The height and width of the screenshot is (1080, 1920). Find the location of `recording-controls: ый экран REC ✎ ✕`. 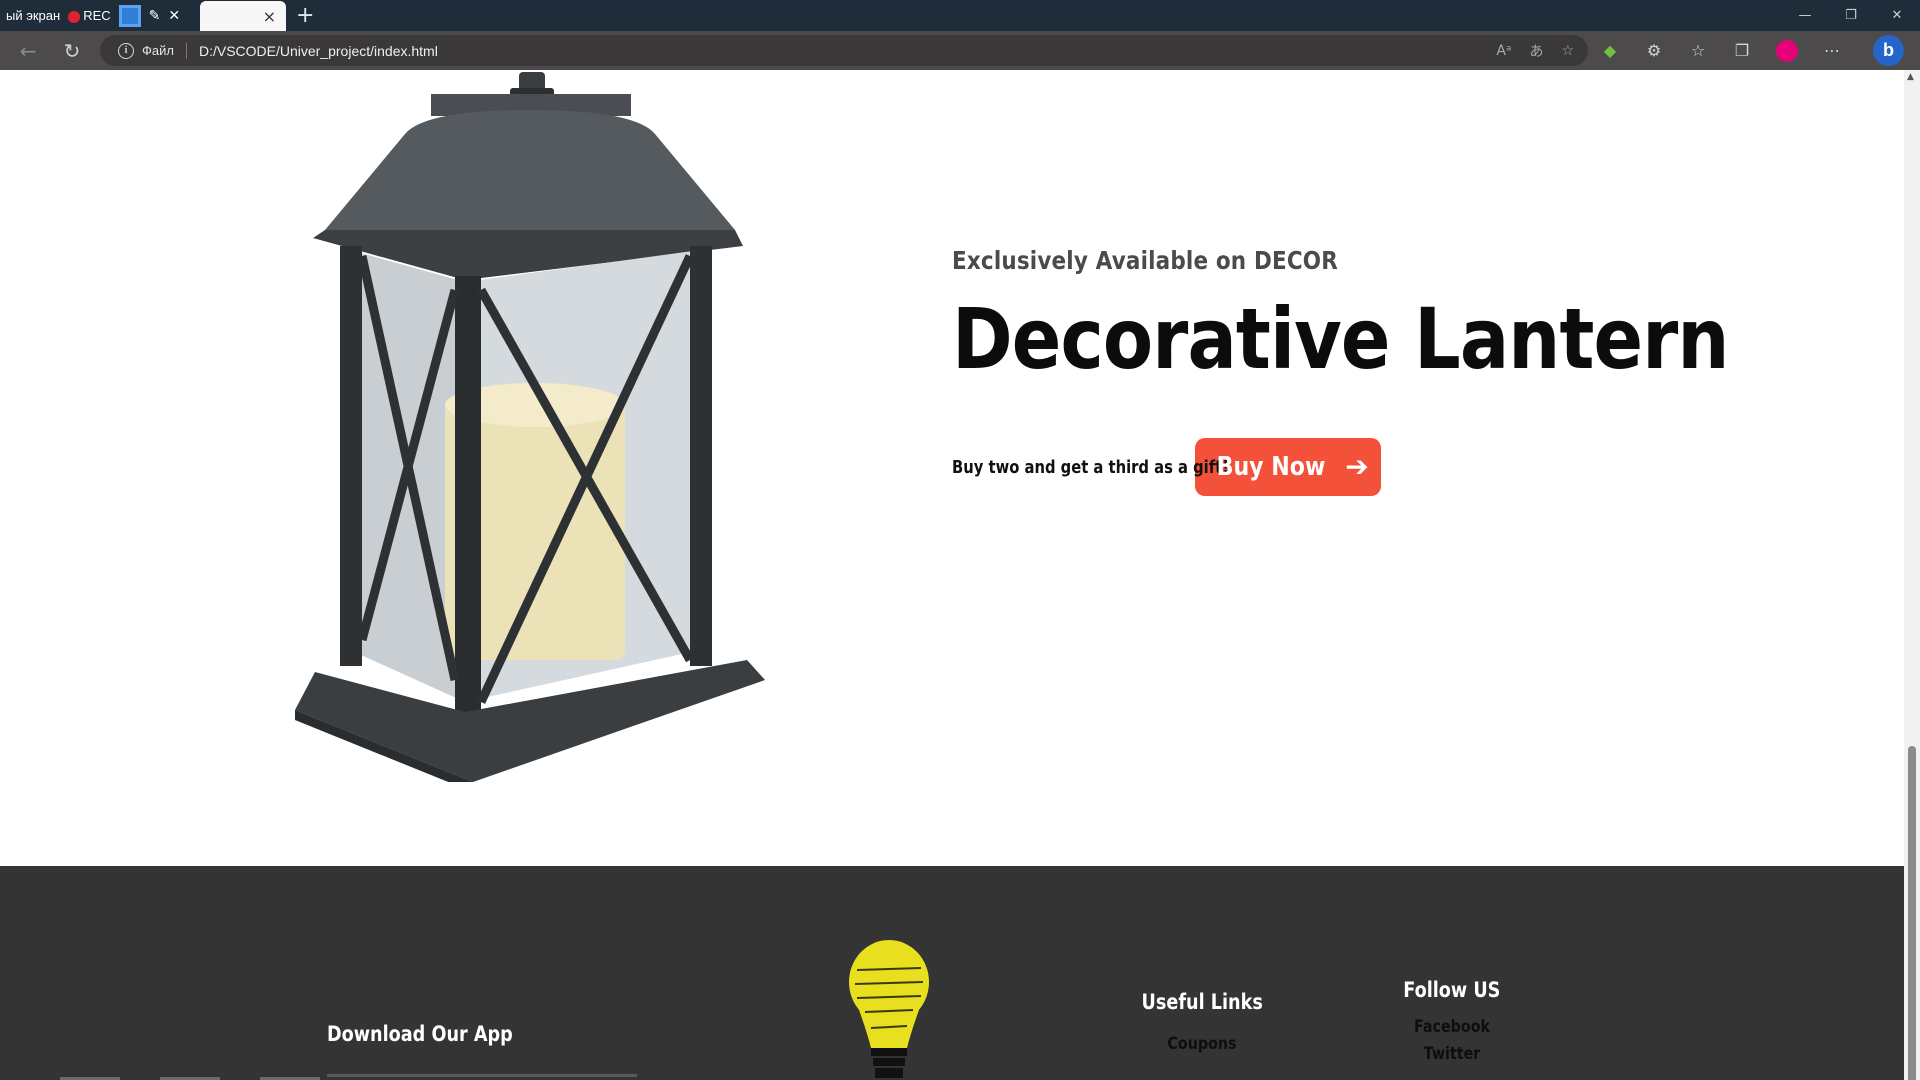

recording-controls: ый экран REC ✎ ✕ is located at coordinates (93, 15).